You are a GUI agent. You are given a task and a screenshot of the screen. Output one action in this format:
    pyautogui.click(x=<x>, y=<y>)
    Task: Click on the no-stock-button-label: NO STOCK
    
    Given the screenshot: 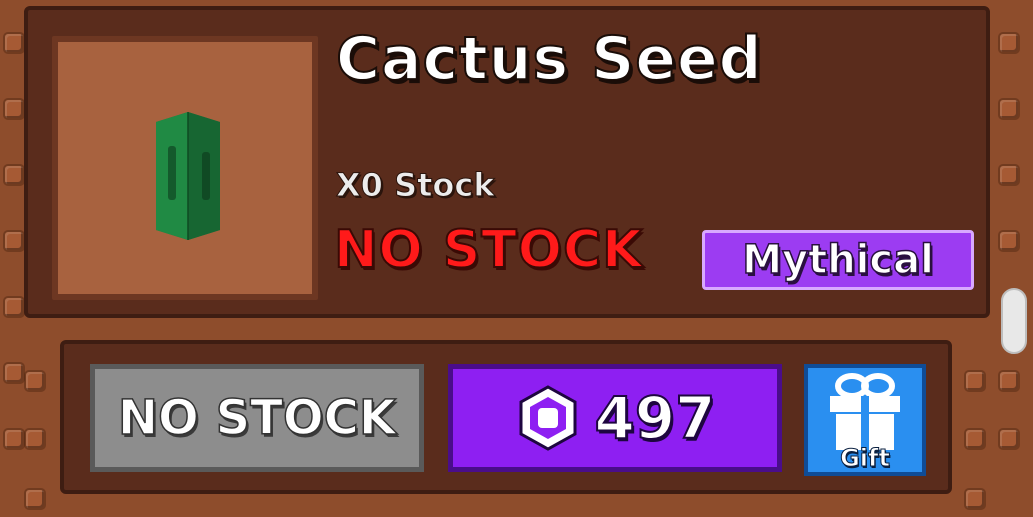 What is the action you would take?
    pyautogui.click(x=257, y=418)
    